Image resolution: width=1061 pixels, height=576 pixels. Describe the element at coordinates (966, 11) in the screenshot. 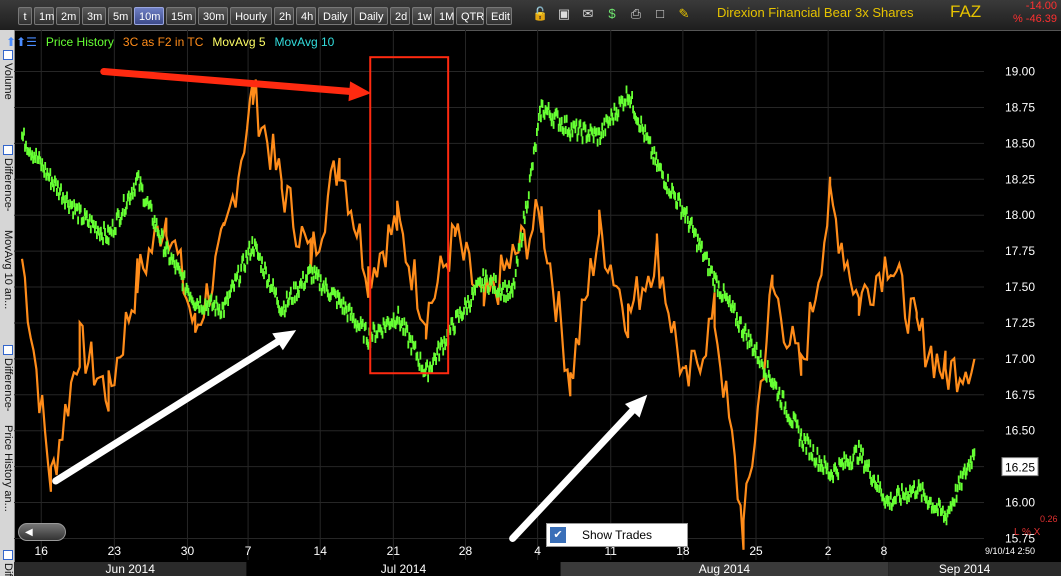

I see `symbol-label: FAZ` at that location.